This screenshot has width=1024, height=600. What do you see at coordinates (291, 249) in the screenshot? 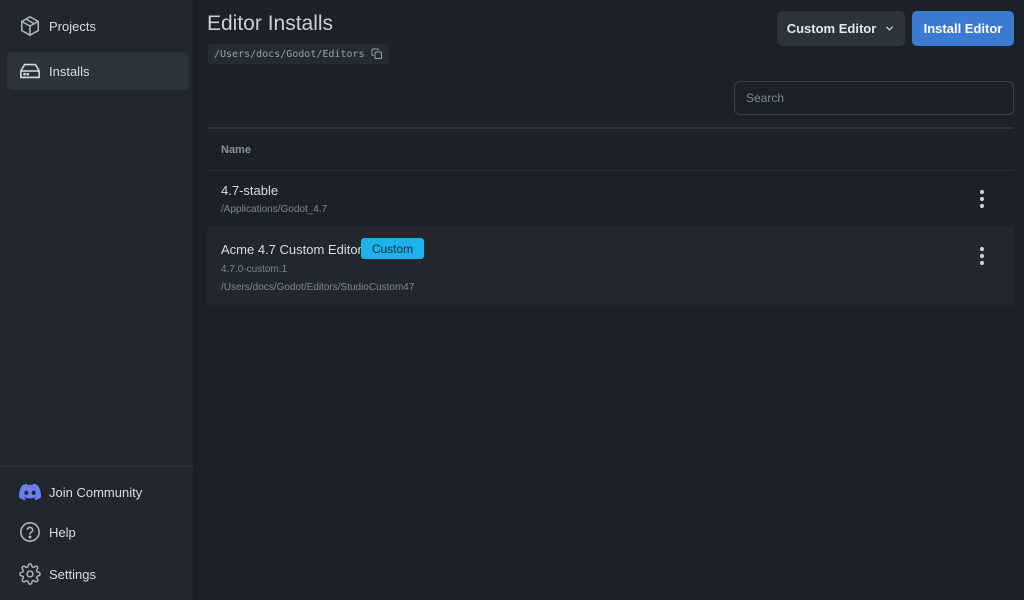
I see `editor-name: Acme 4.7 Custom Editor` at bounding box center [291, 249].